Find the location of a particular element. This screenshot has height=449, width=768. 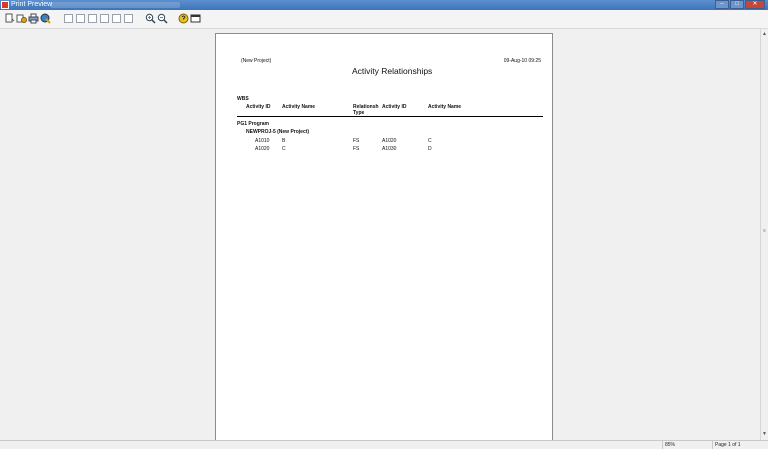

row-2-type: FS is located at coordinates (356, 149).